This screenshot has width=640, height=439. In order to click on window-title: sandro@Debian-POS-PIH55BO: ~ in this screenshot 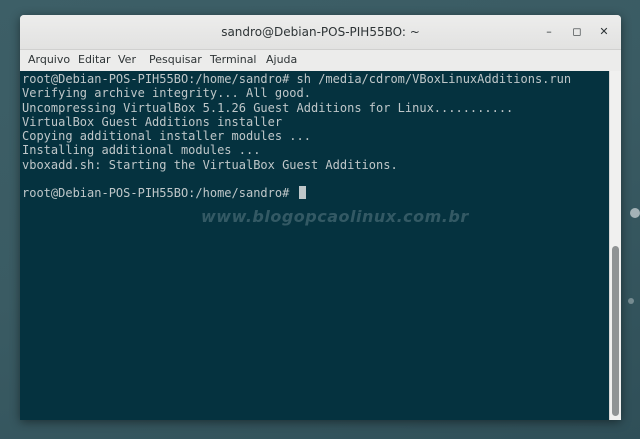, I will do `click(320, 32)`.